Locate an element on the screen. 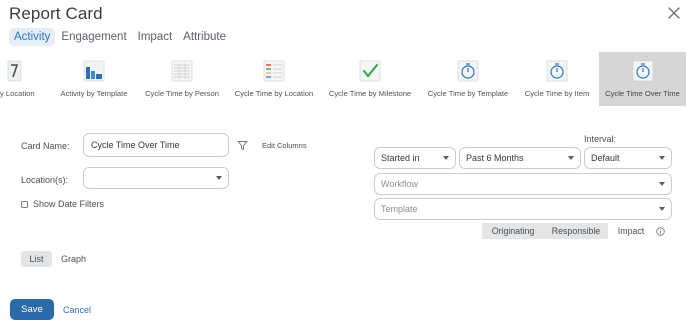 Image resolution: width=688 pixels, height=330 pixels. report-category-tabs: Activity Engagement Impact Attribute is located at coordinates (120, 37).